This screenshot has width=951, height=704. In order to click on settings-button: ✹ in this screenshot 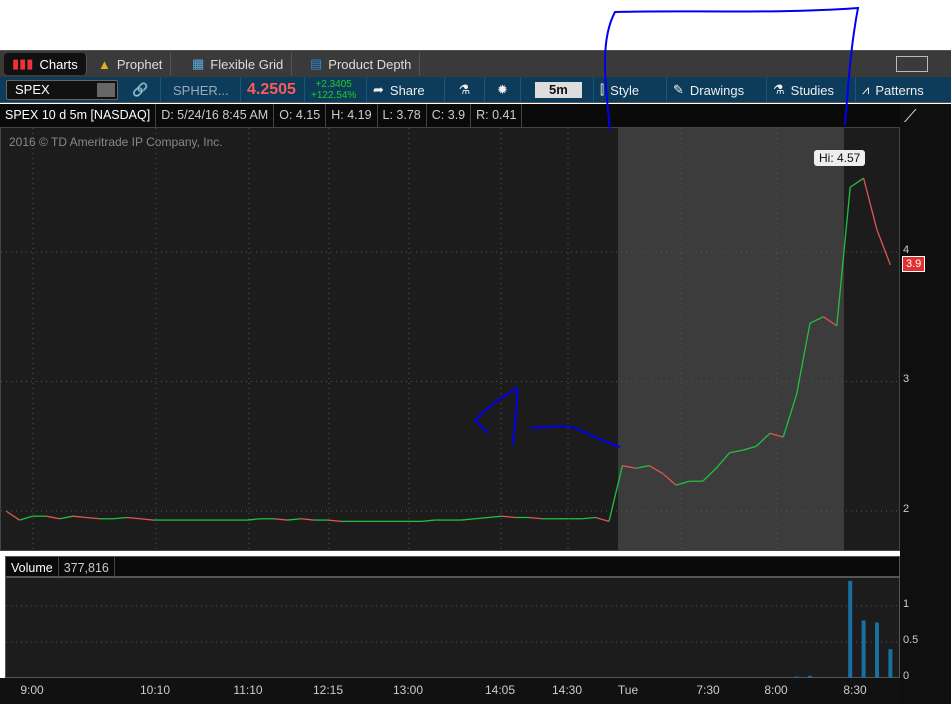, I will do `click(502, 90)`.